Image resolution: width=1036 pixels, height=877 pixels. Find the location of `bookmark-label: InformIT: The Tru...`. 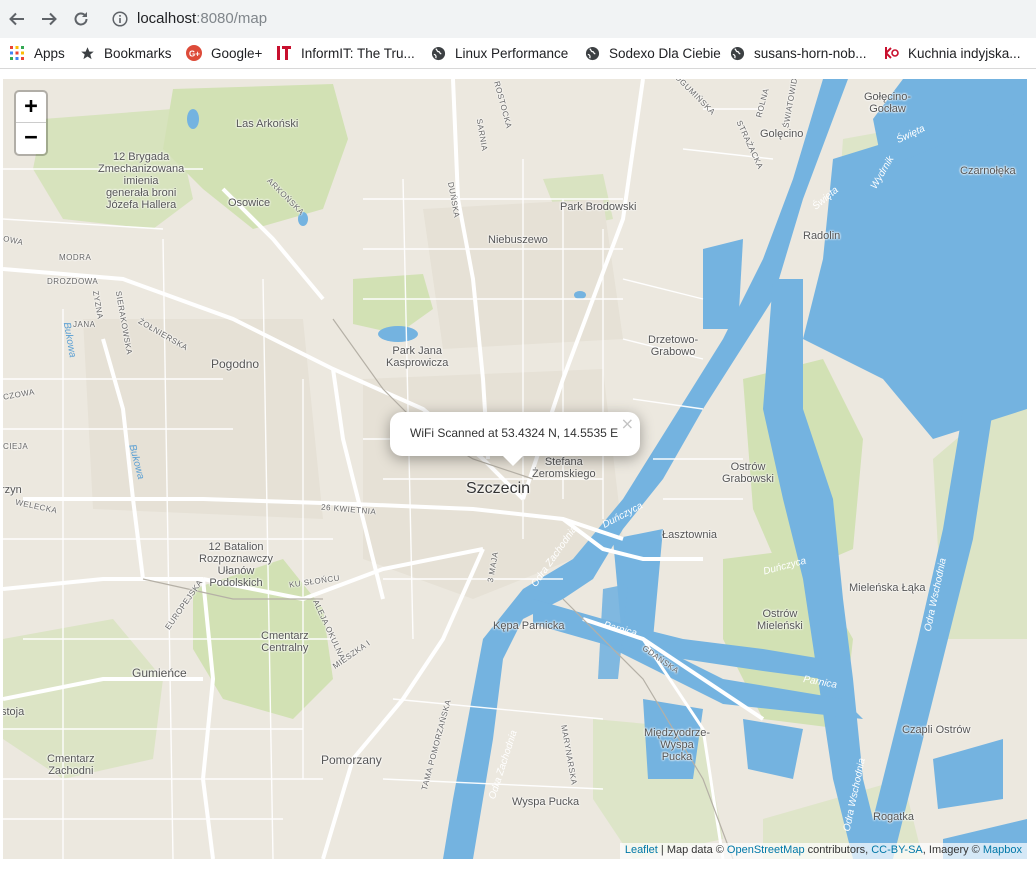

bookmark-label: InformIT: The Tru... is located at coordinates (358, 53).